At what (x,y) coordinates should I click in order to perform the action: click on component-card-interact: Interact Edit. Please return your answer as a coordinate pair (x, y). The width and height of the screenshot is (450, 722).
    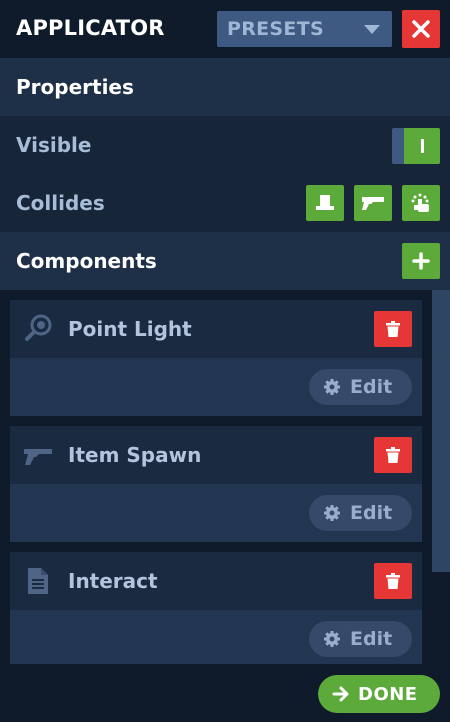
    Looking at the image, I should click on (216, 608).